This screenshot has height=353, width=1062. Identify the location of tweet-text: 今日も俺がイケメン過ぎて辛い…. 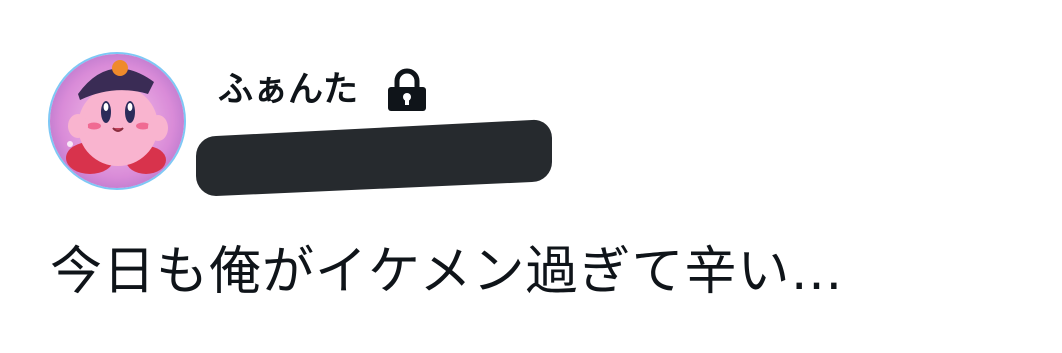
(447, 272).